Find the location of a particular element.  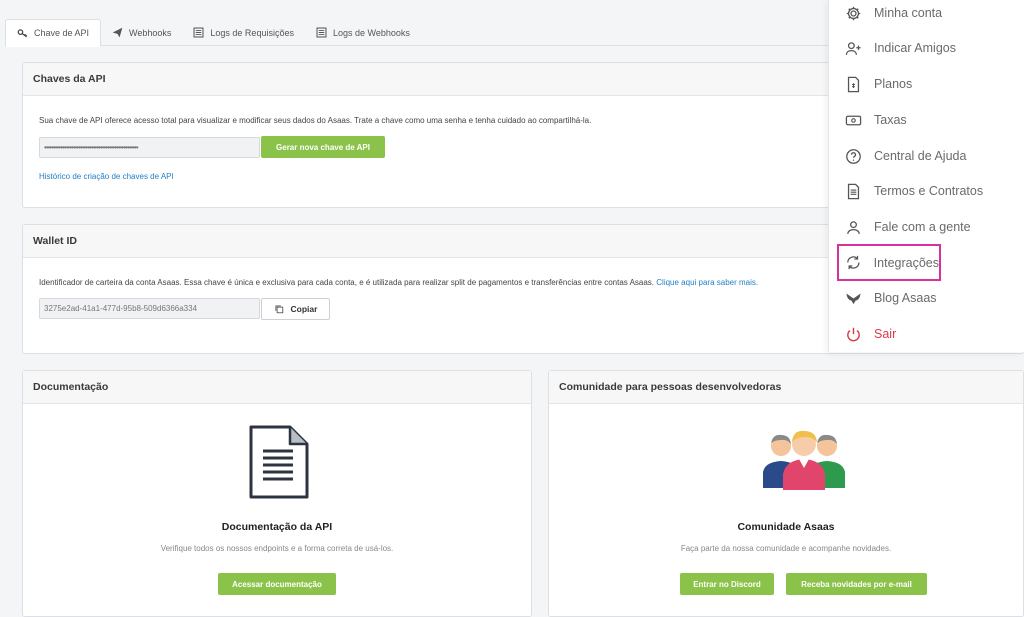

menu-item-indicar-amigos: Indicar Amigos is located at coordinates (929, 48).